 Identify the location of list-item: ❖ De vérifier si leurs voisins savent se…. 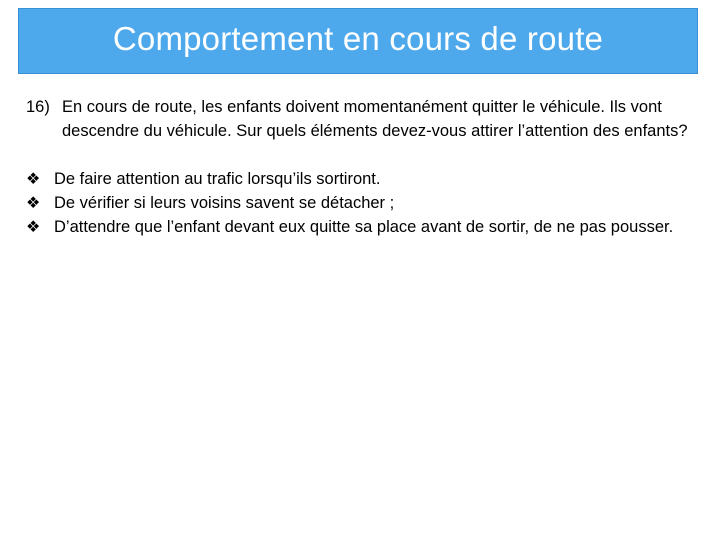
(361, 203).